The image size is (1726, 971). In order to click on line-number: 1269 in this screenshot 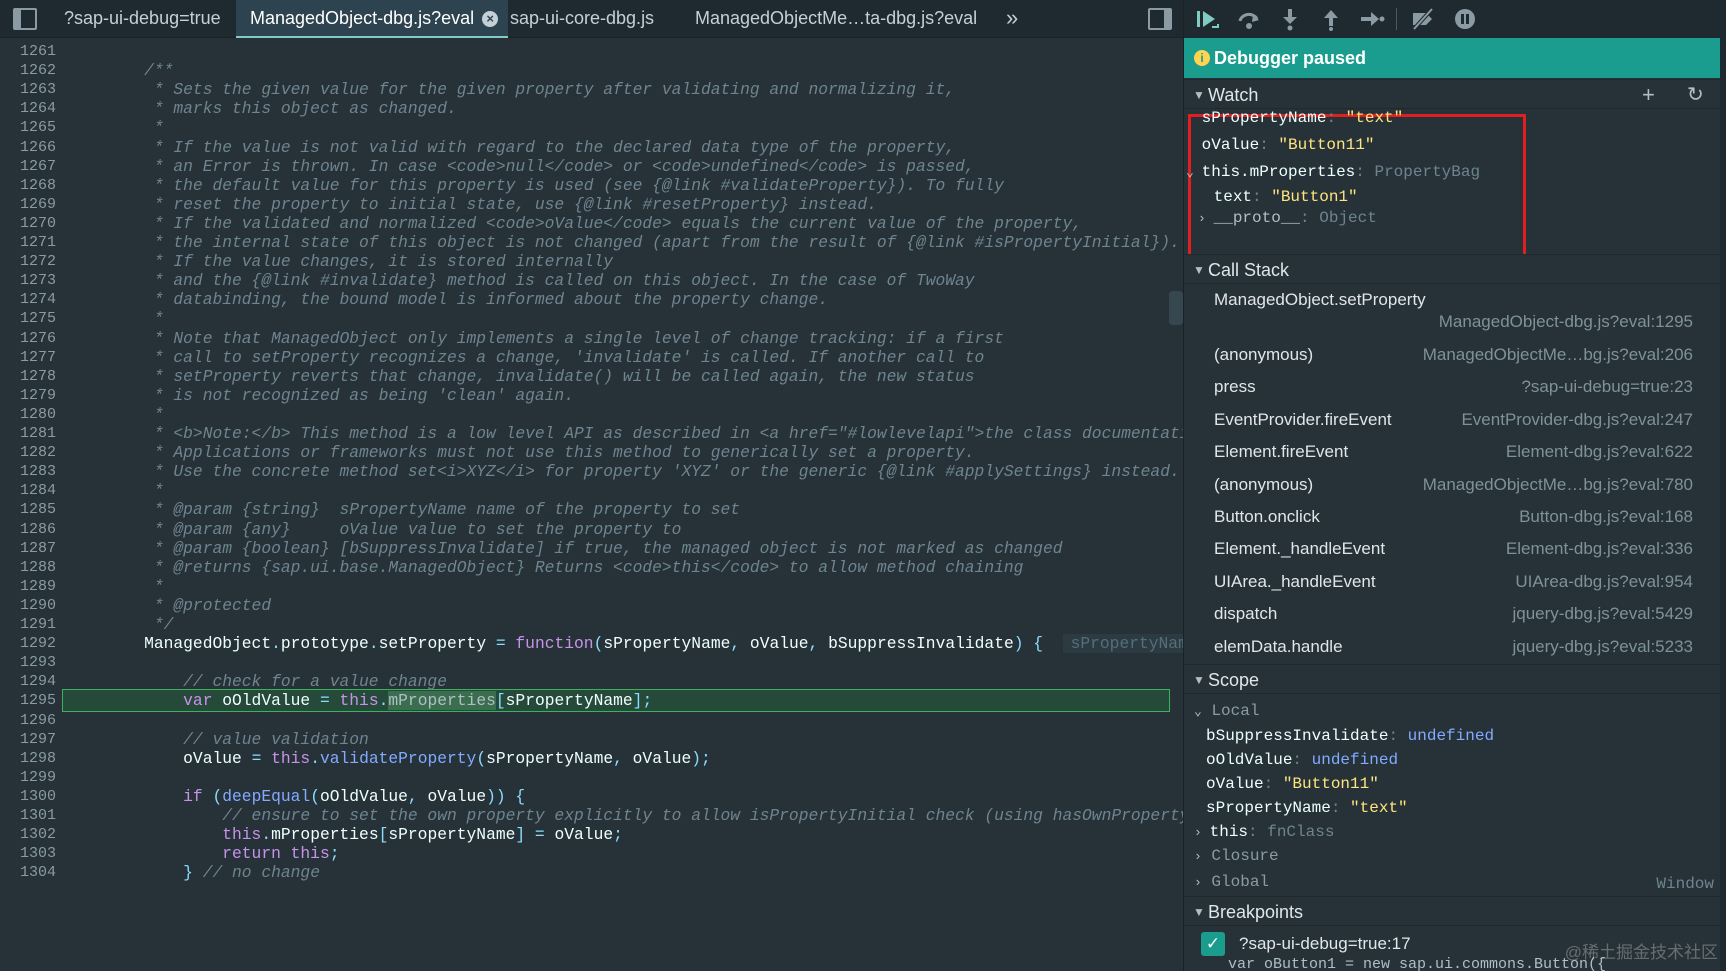, I will do `click(28, 204)`.